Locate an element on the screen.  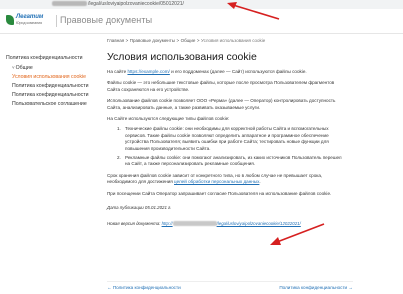
logo-subtitle: Юрид компания is located at coordinates (29, 23).